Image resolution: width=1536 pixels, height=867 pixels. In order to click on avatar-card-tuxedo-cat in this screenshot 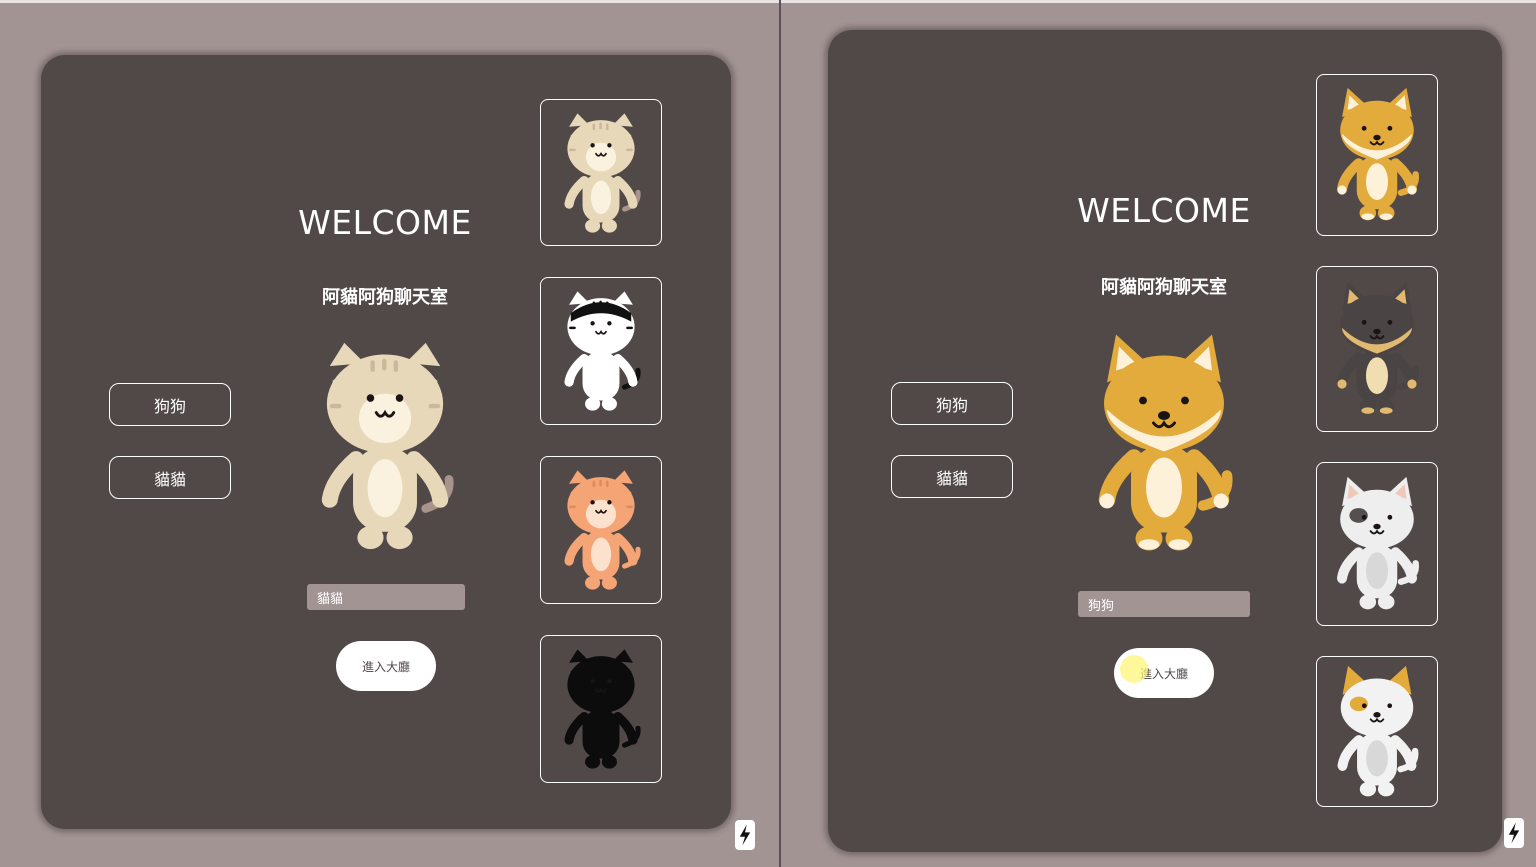, I will do `click(601, 351)`.